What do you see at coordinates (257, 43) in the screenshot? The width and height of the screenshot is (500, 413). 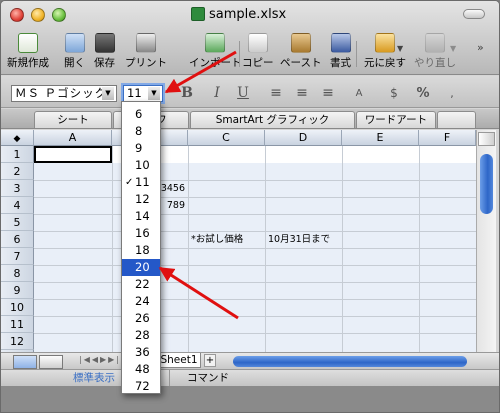 I see `copy-icon` at bounding box center [257, 43].